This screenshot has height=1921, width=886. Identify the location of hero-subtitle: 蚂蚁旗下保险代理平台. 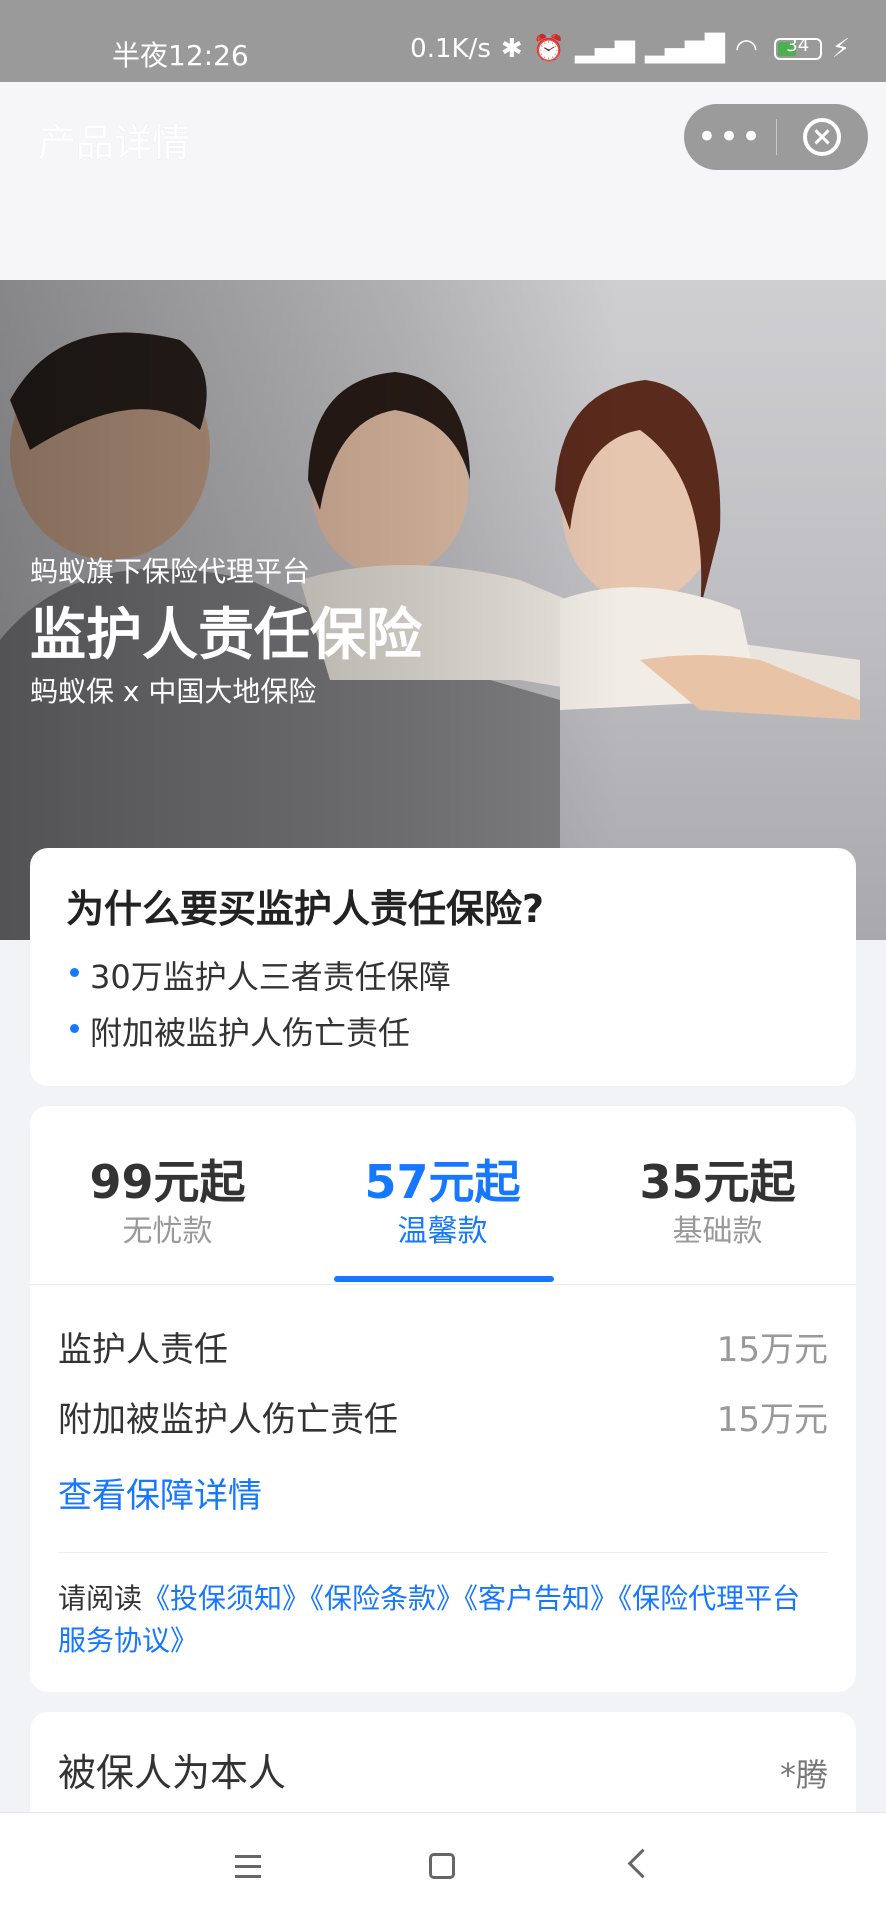
(170, 571).